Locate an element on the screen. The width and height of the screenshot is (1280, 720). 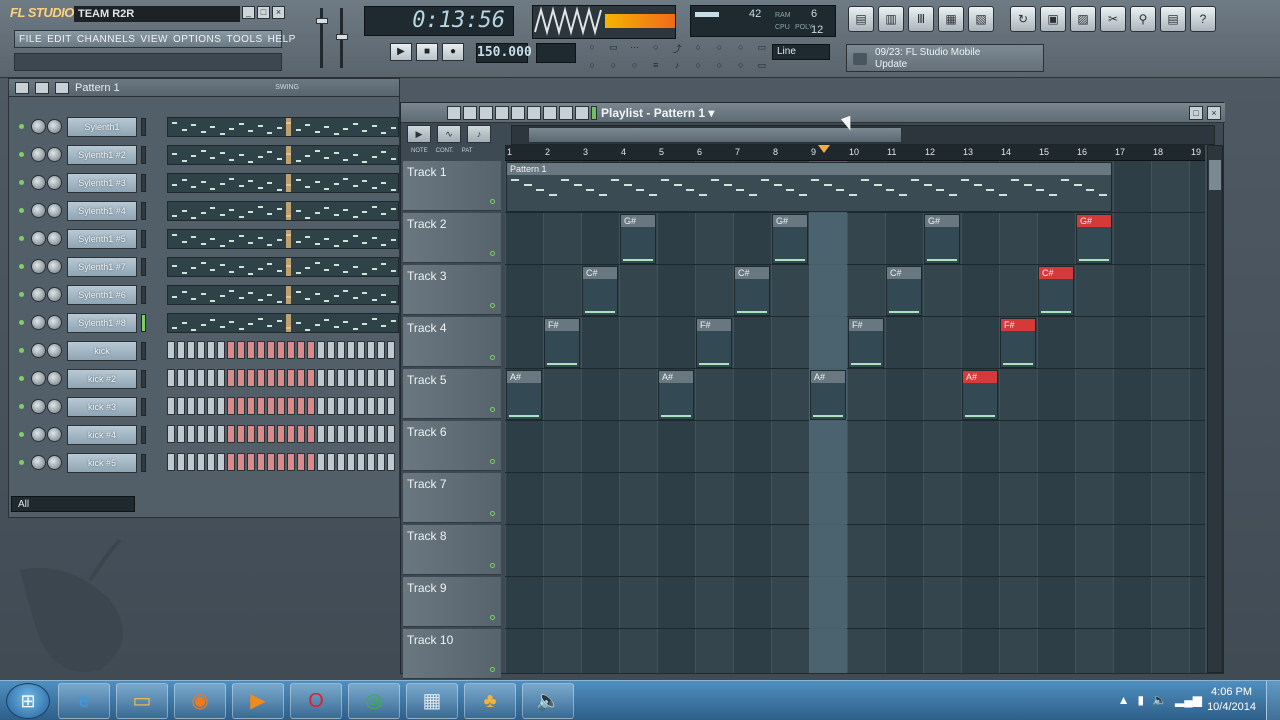
vertical-scrollbar is located at coordinates (1215, 409).